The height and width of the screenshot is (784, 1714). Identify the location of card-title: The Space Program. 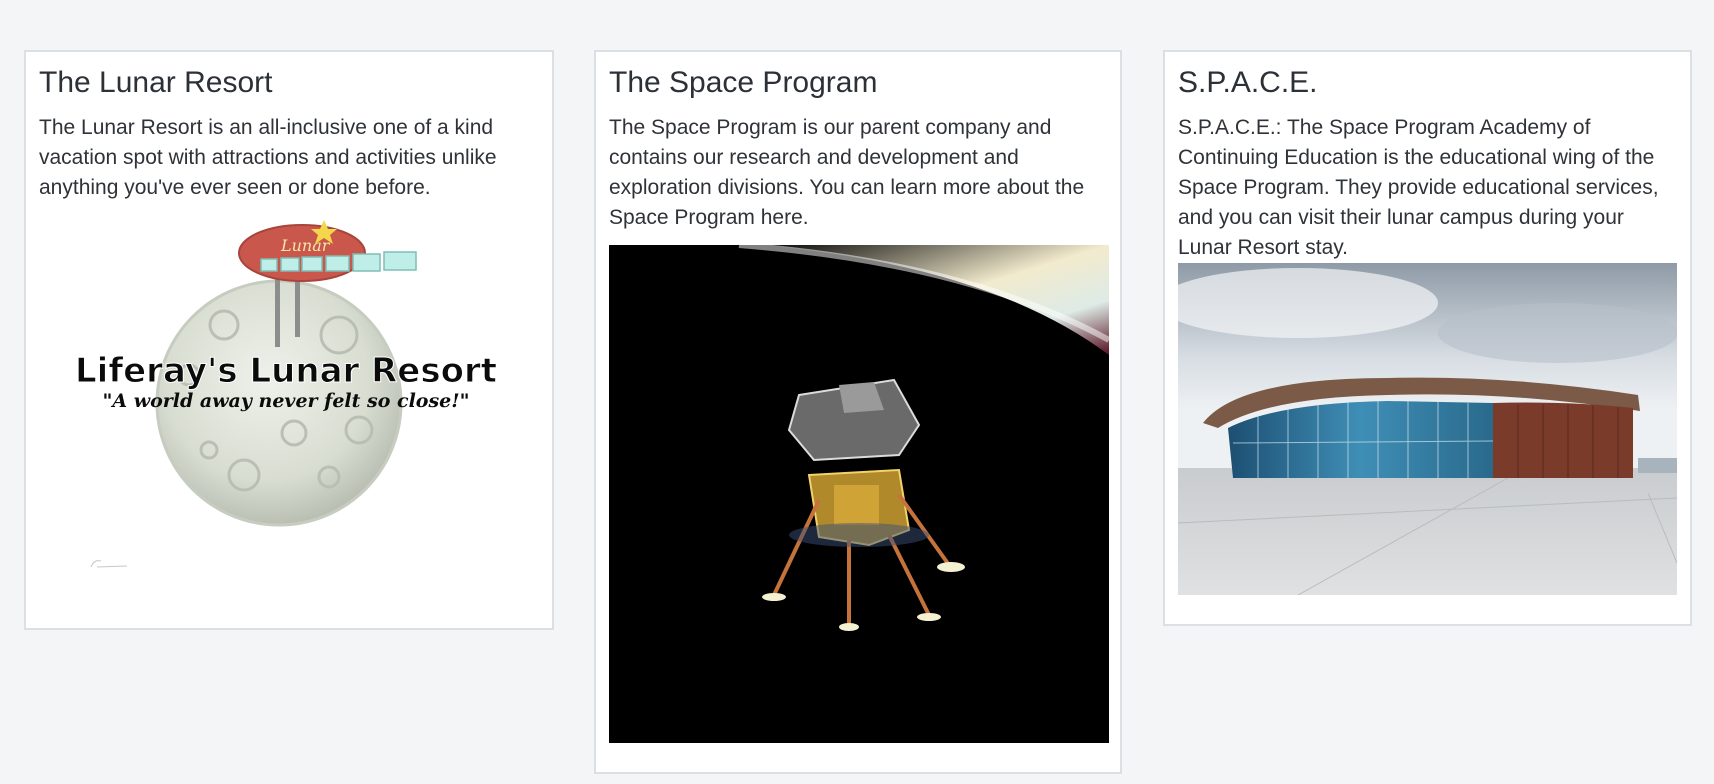
(743, 82).